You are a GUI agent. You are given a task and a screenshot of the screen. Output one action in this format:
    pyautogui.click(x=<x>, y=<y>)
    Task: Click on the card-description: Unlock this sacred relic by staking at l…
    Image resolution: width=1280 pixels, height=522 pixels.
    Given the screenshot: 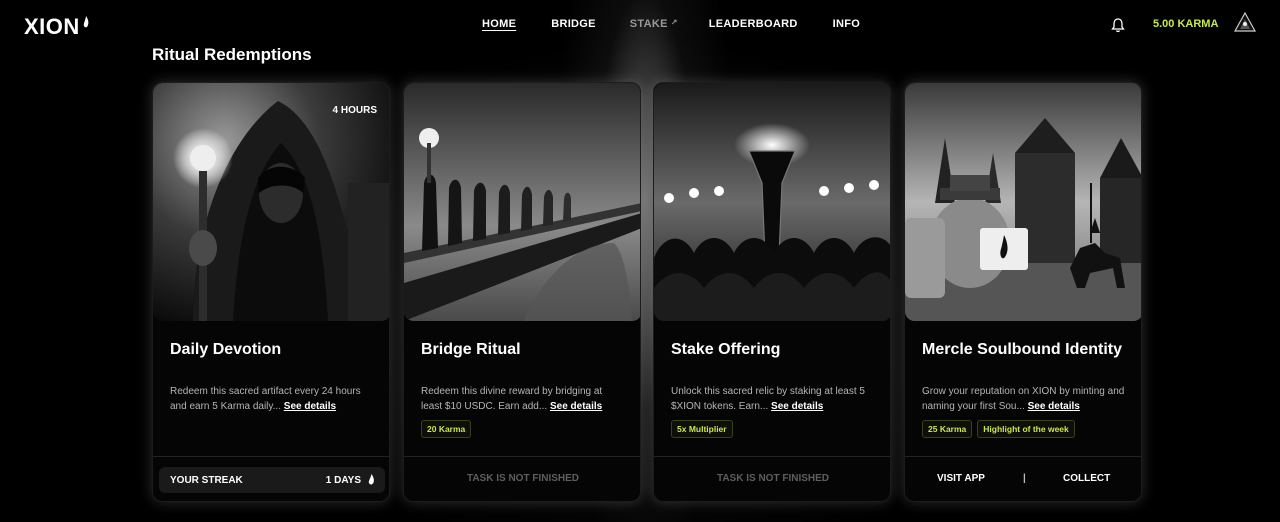 What is the action you would take?
    pyautogui.click(x=773, y=399)
    